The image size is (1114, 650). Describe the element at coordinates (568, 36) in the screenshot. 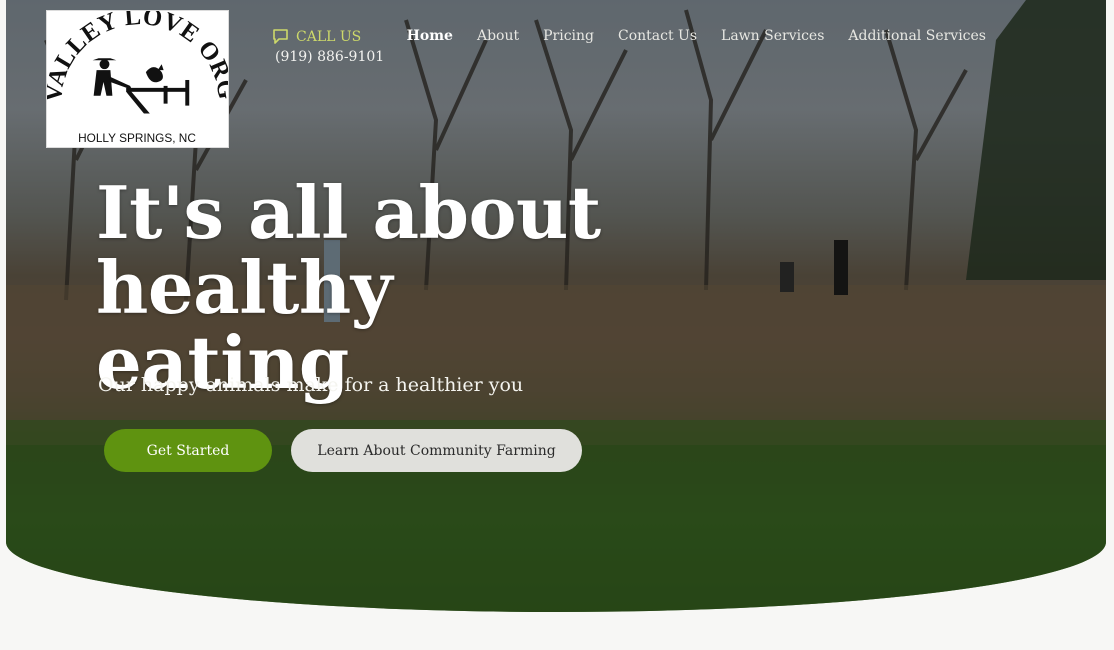

I see `nav-item-pricing: Pricing` at that location.